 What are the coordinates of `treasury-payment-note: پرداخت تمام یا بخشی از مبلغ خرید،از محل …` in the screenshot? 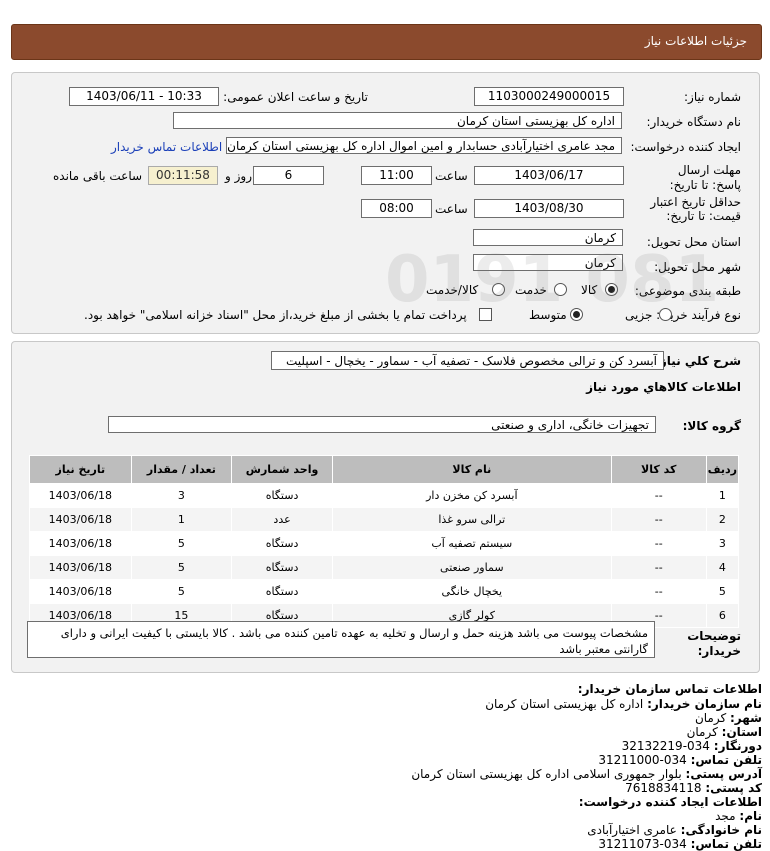 It's located at (275, 315).